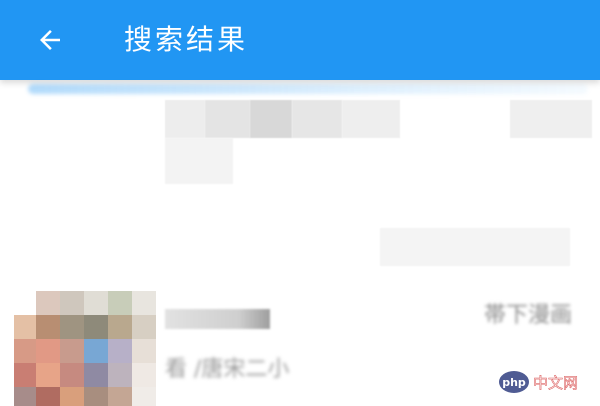  I want to click on arrow-left-icon, so click(50, 40).